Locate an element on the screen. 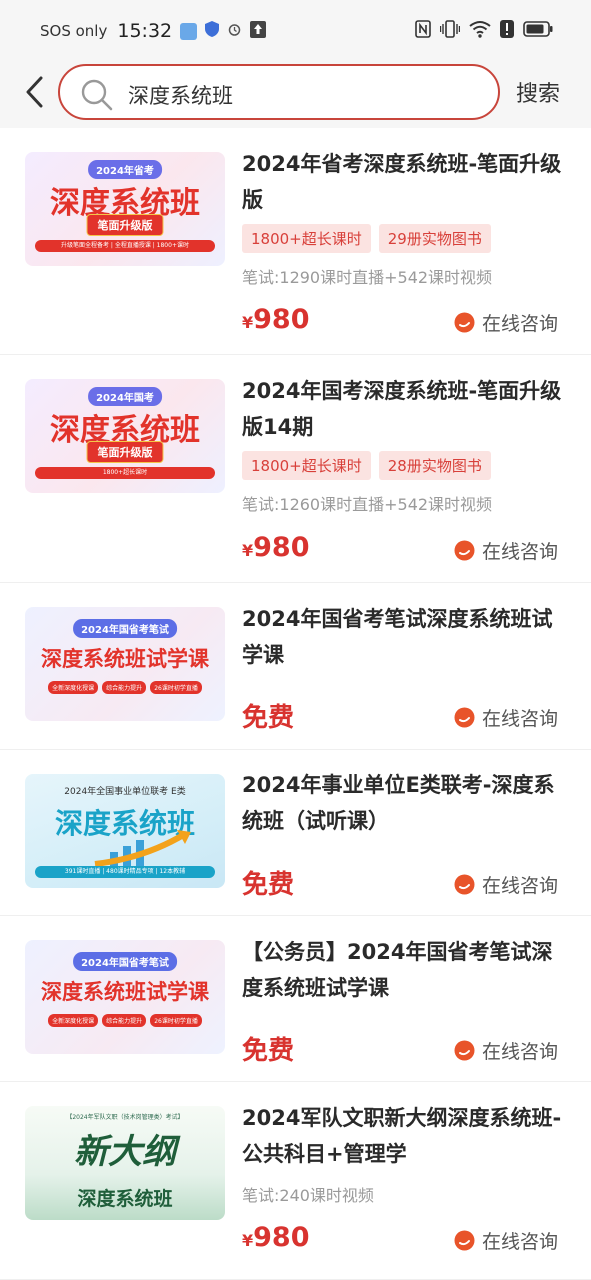 The height and width of the screenshot is (1280, 591). shield-icon is located at coordinates (212, 31).